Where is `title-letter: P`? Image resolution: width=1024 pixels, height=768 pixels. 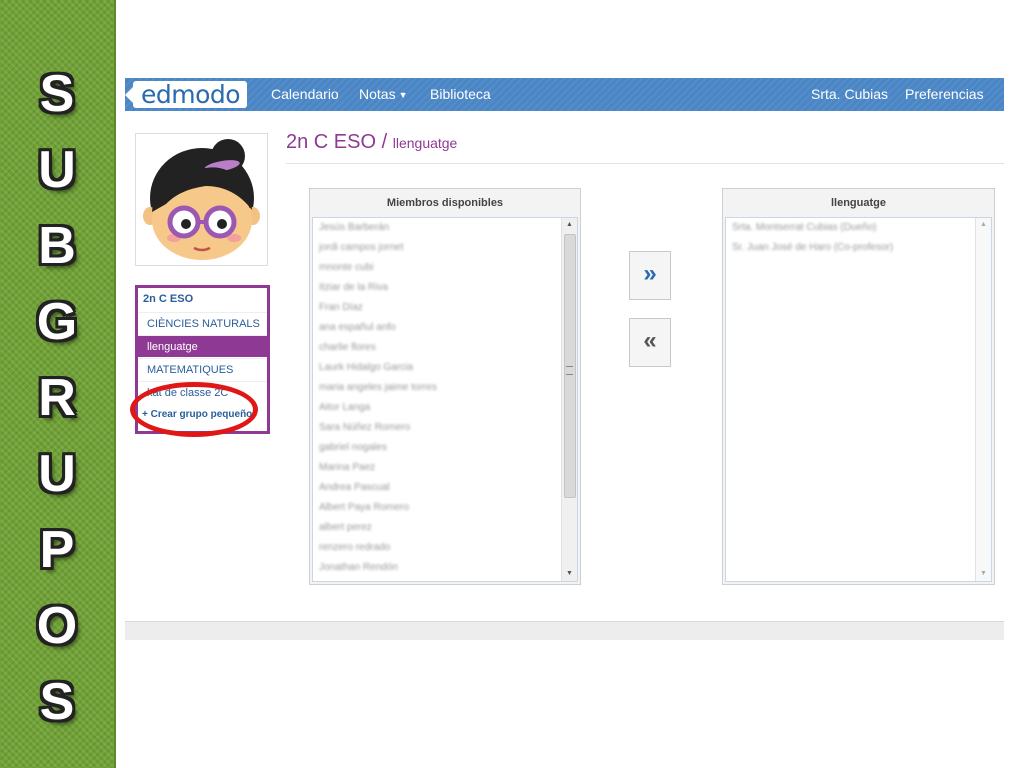 title-letter: P is located at coordinates (57, 550).